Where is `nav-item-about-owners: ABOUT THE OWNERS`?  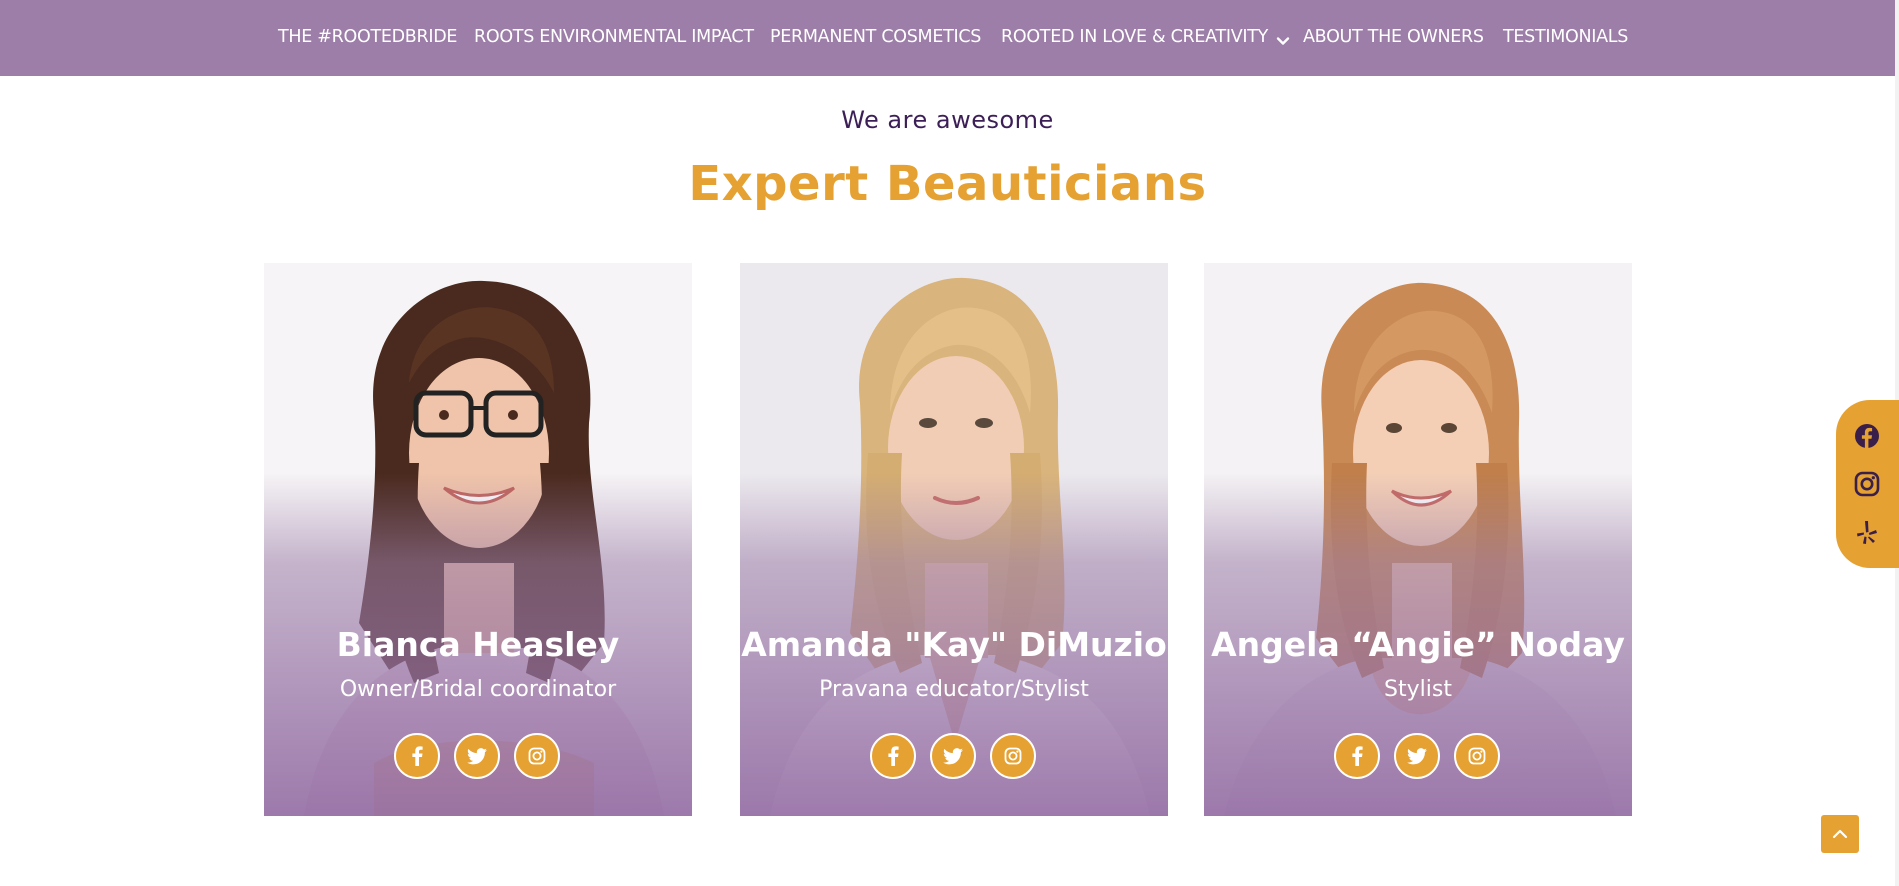
nav-item-about-owners: ABOUT THE OWNERS is located at coordinates (1393, 37).